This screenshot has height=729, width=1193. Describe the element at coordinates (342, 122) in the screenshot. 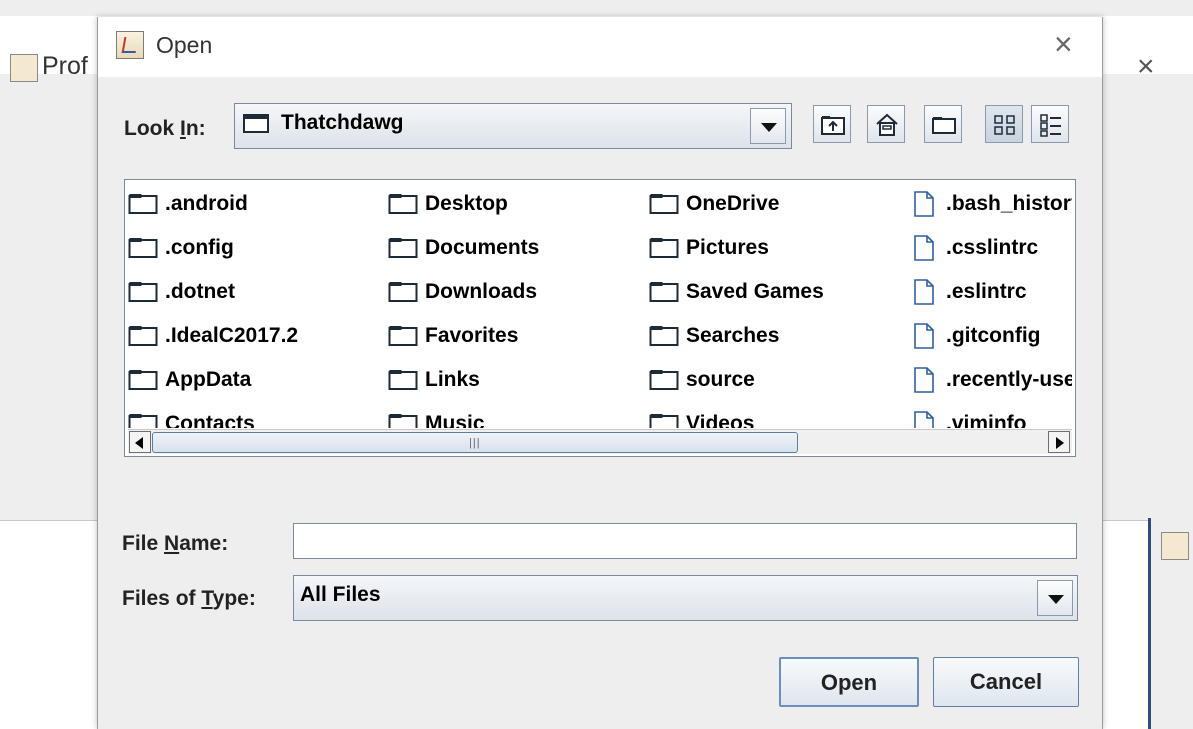

I see `look-in-value: Thatchdawg` at that location.